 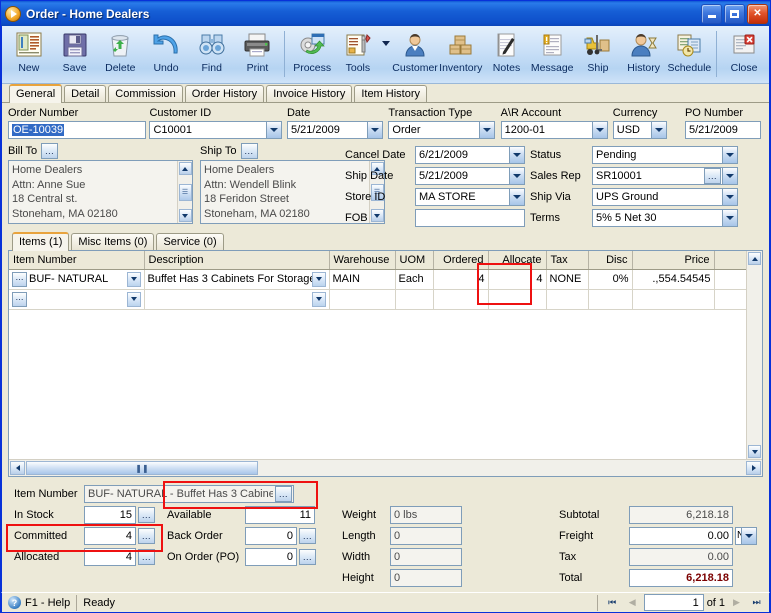 What do you see at coordinates (612, 603) in the screenshot?
I see `first-record-button: ⏮` at bounding box center [612, 603].